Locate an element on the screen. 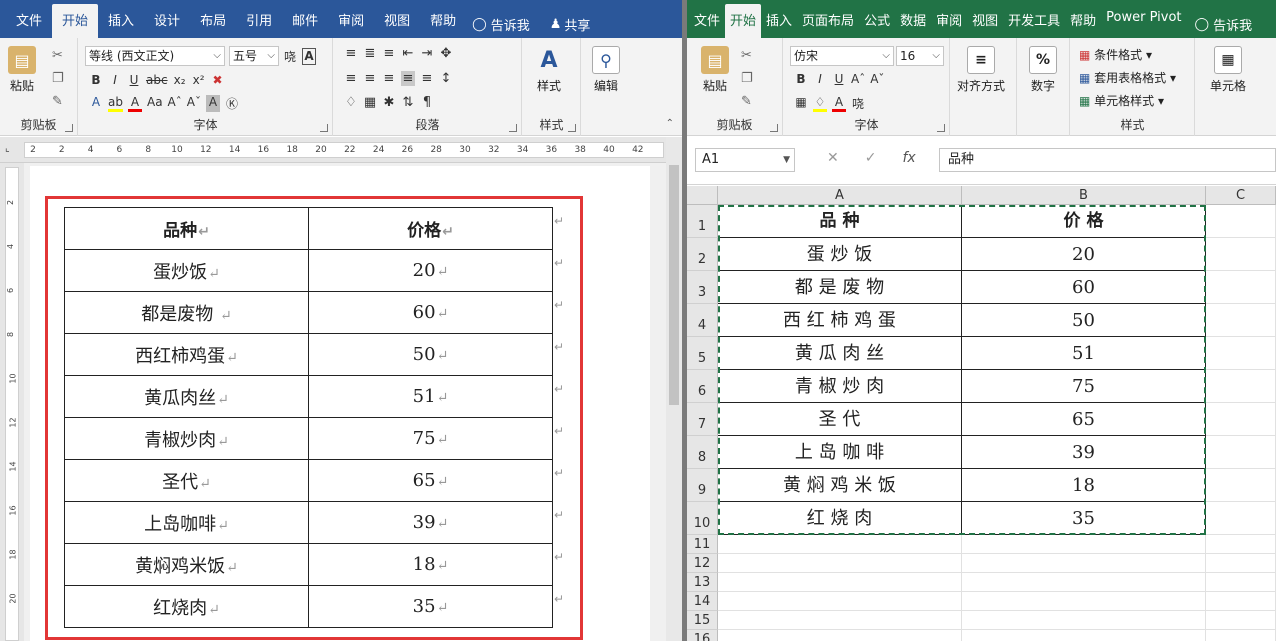 The height and width of the screenshot is (641, 1276). row-header: 13 is located at coordinates (702, 582).